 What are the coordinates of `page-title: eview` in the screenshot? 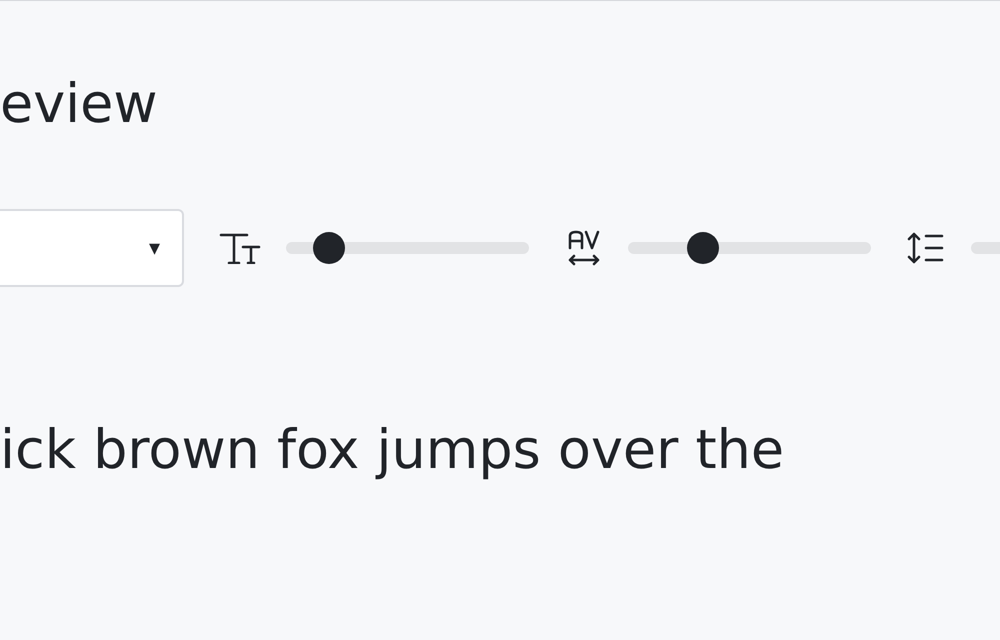 It's located at (79, 104).